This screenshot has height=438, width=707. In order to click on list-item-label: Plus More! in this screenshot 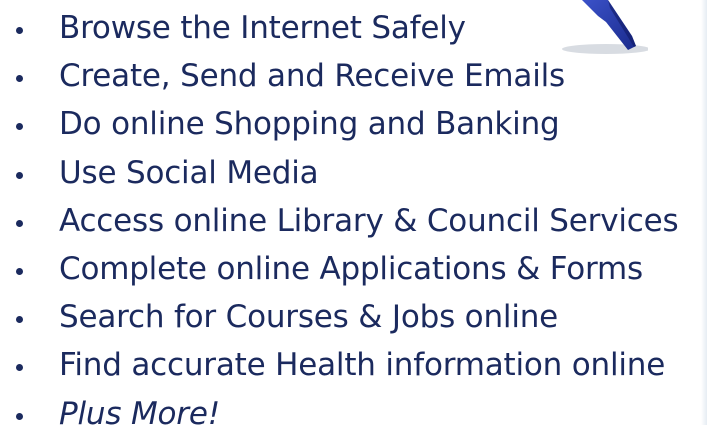, I will do `click(139, 413)`.